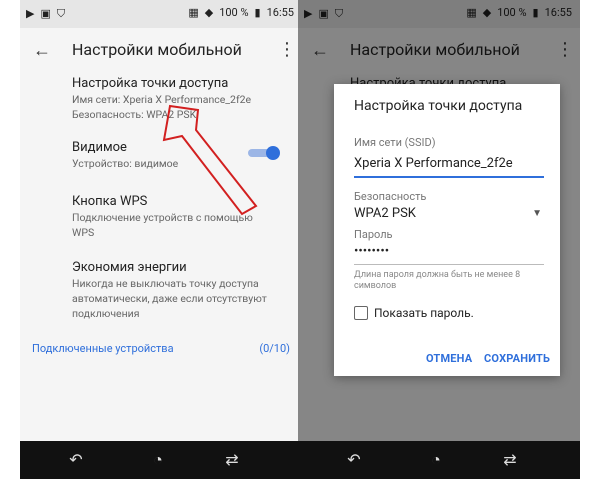 The image size is (600, 479). What do you see at coordinates (433, 163) in the screenshot?
I see `ssid-input: Xperia X Performance_2f2e` at bounding box center [433, 163].